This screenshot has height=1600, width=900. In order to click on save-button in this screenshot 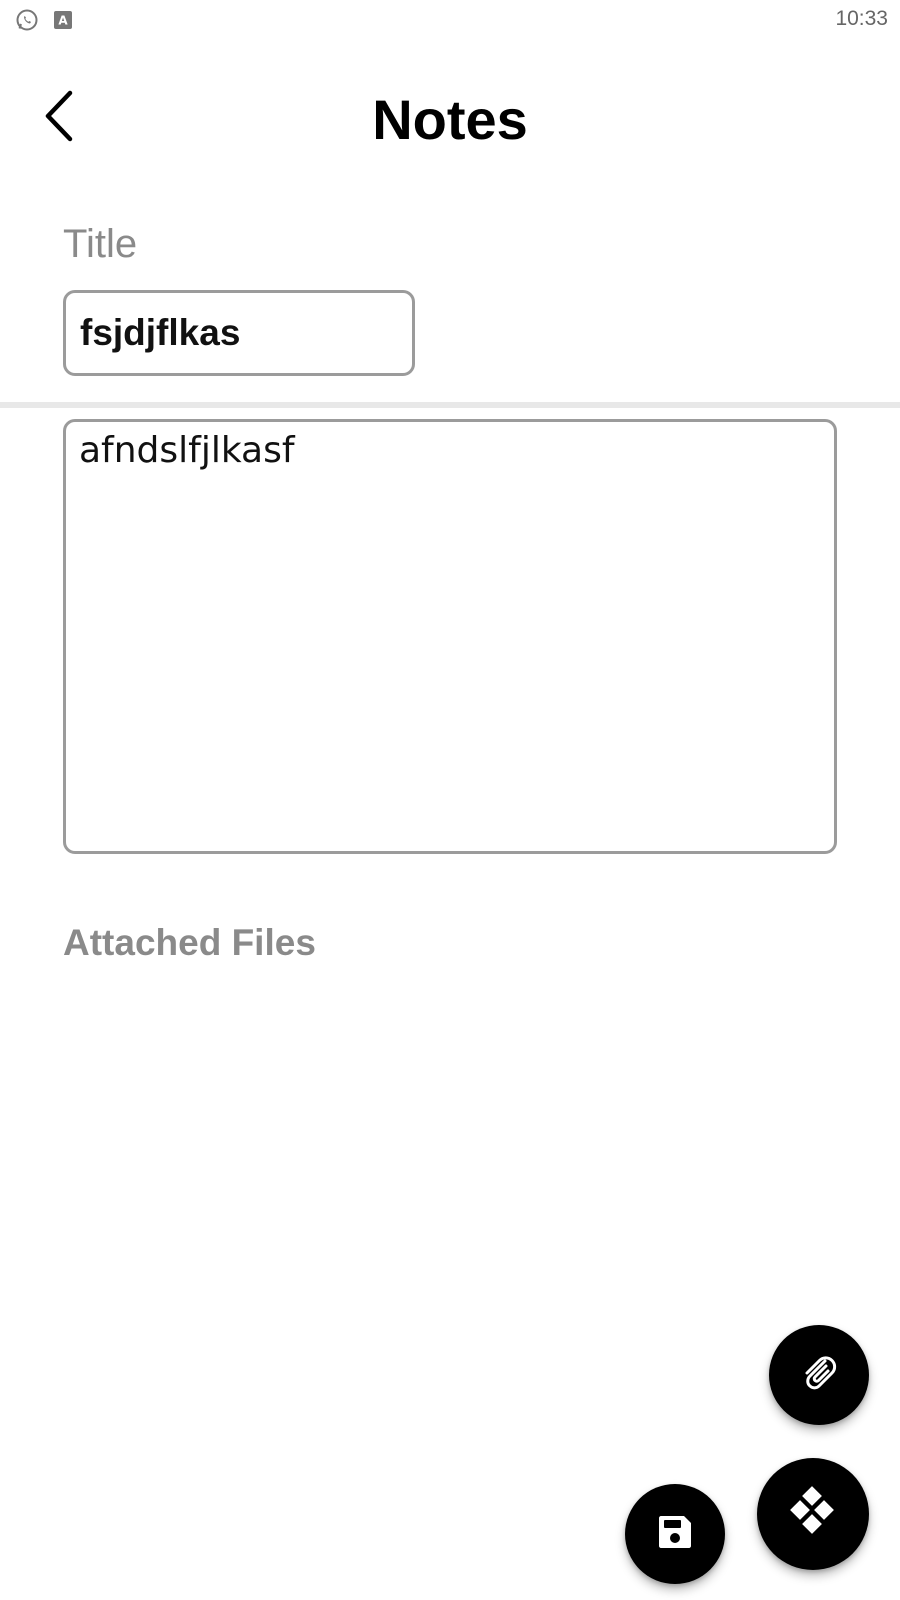, I will do `click(675, 1534)`.